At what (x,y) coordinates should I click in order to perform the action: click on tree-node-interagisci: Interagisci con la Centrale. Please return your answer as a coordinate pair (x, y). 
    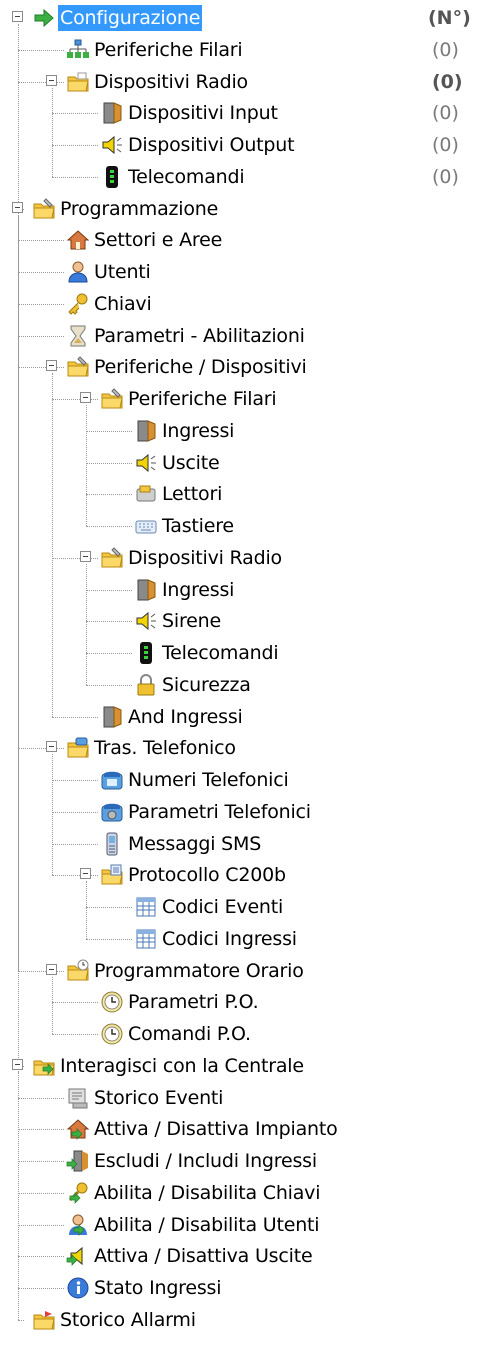
    Looking at the image, I should click on (239, 1066).